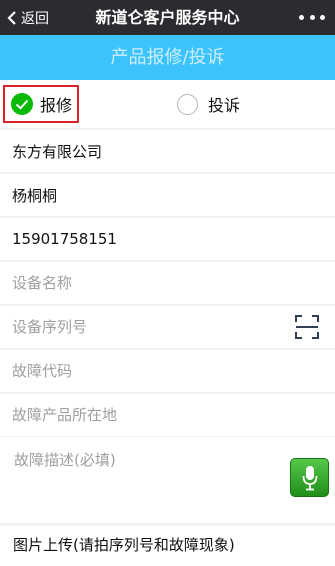 The image size is (335, 566). Describe the element at coordinates (167, 104) in the screenshot. I see `type-selector: 报修 投诉` at that location.